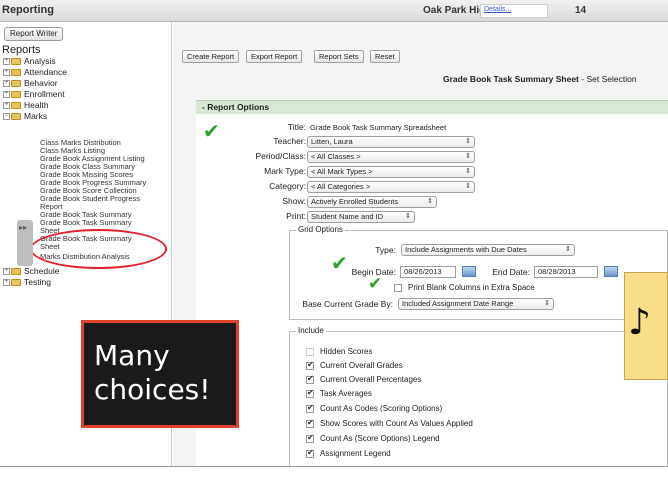 The image size is (668, 493). I want to click on grid-type-select: Include Assignments with Due Dates ⇕, so click(488, 250).